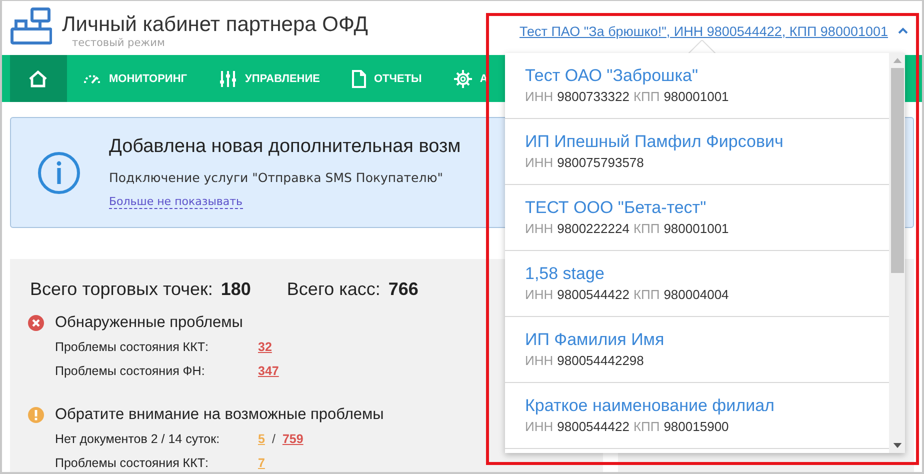 This screenshot has height=474, width=924. What do you see at coordinates (707, 274) in the screenshot?
I see `account-option: 1,58 stage` at bounding box center [707, 274].